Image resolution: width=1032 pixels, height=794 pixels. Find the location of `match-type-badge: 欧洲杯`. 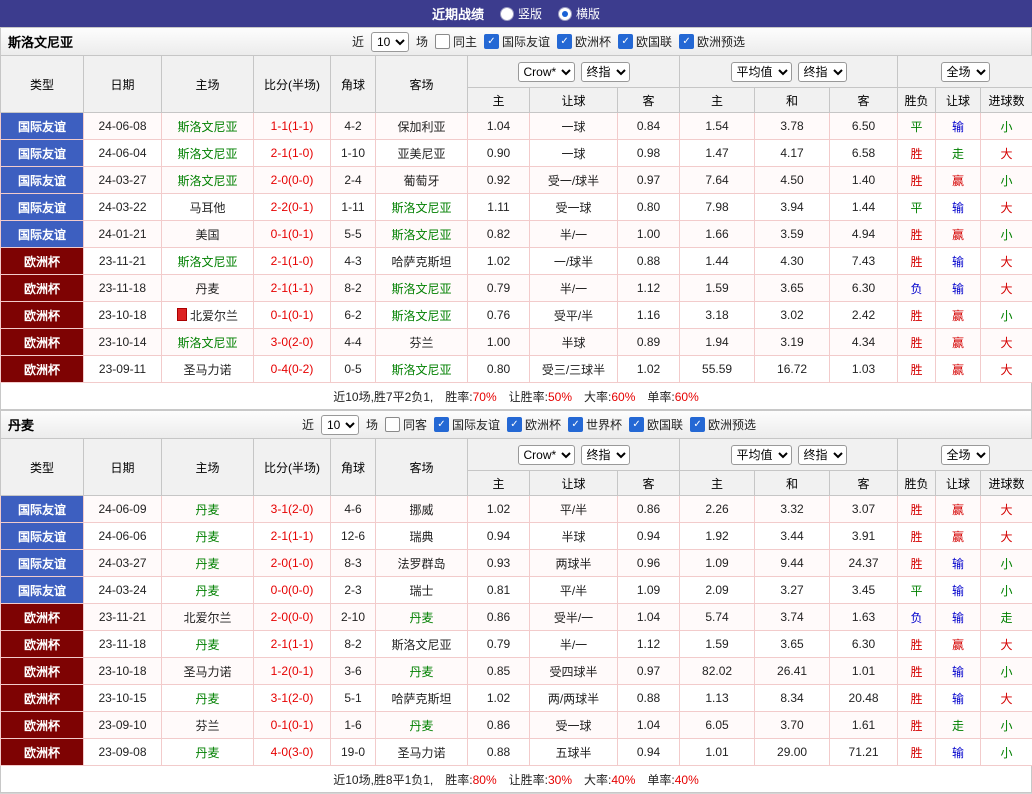

match-type-badge: 欧洲杯 is located at coordinates (42, 315).